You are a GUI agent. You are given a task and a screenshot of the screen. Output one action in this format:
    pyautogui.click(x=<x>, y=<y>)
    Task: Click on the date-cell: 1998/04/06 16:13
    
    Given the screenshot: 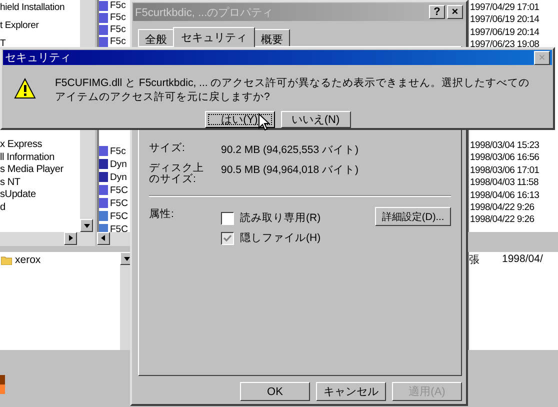 What is the action you would take?
    pyautogui.click(x=504, y=196)
    